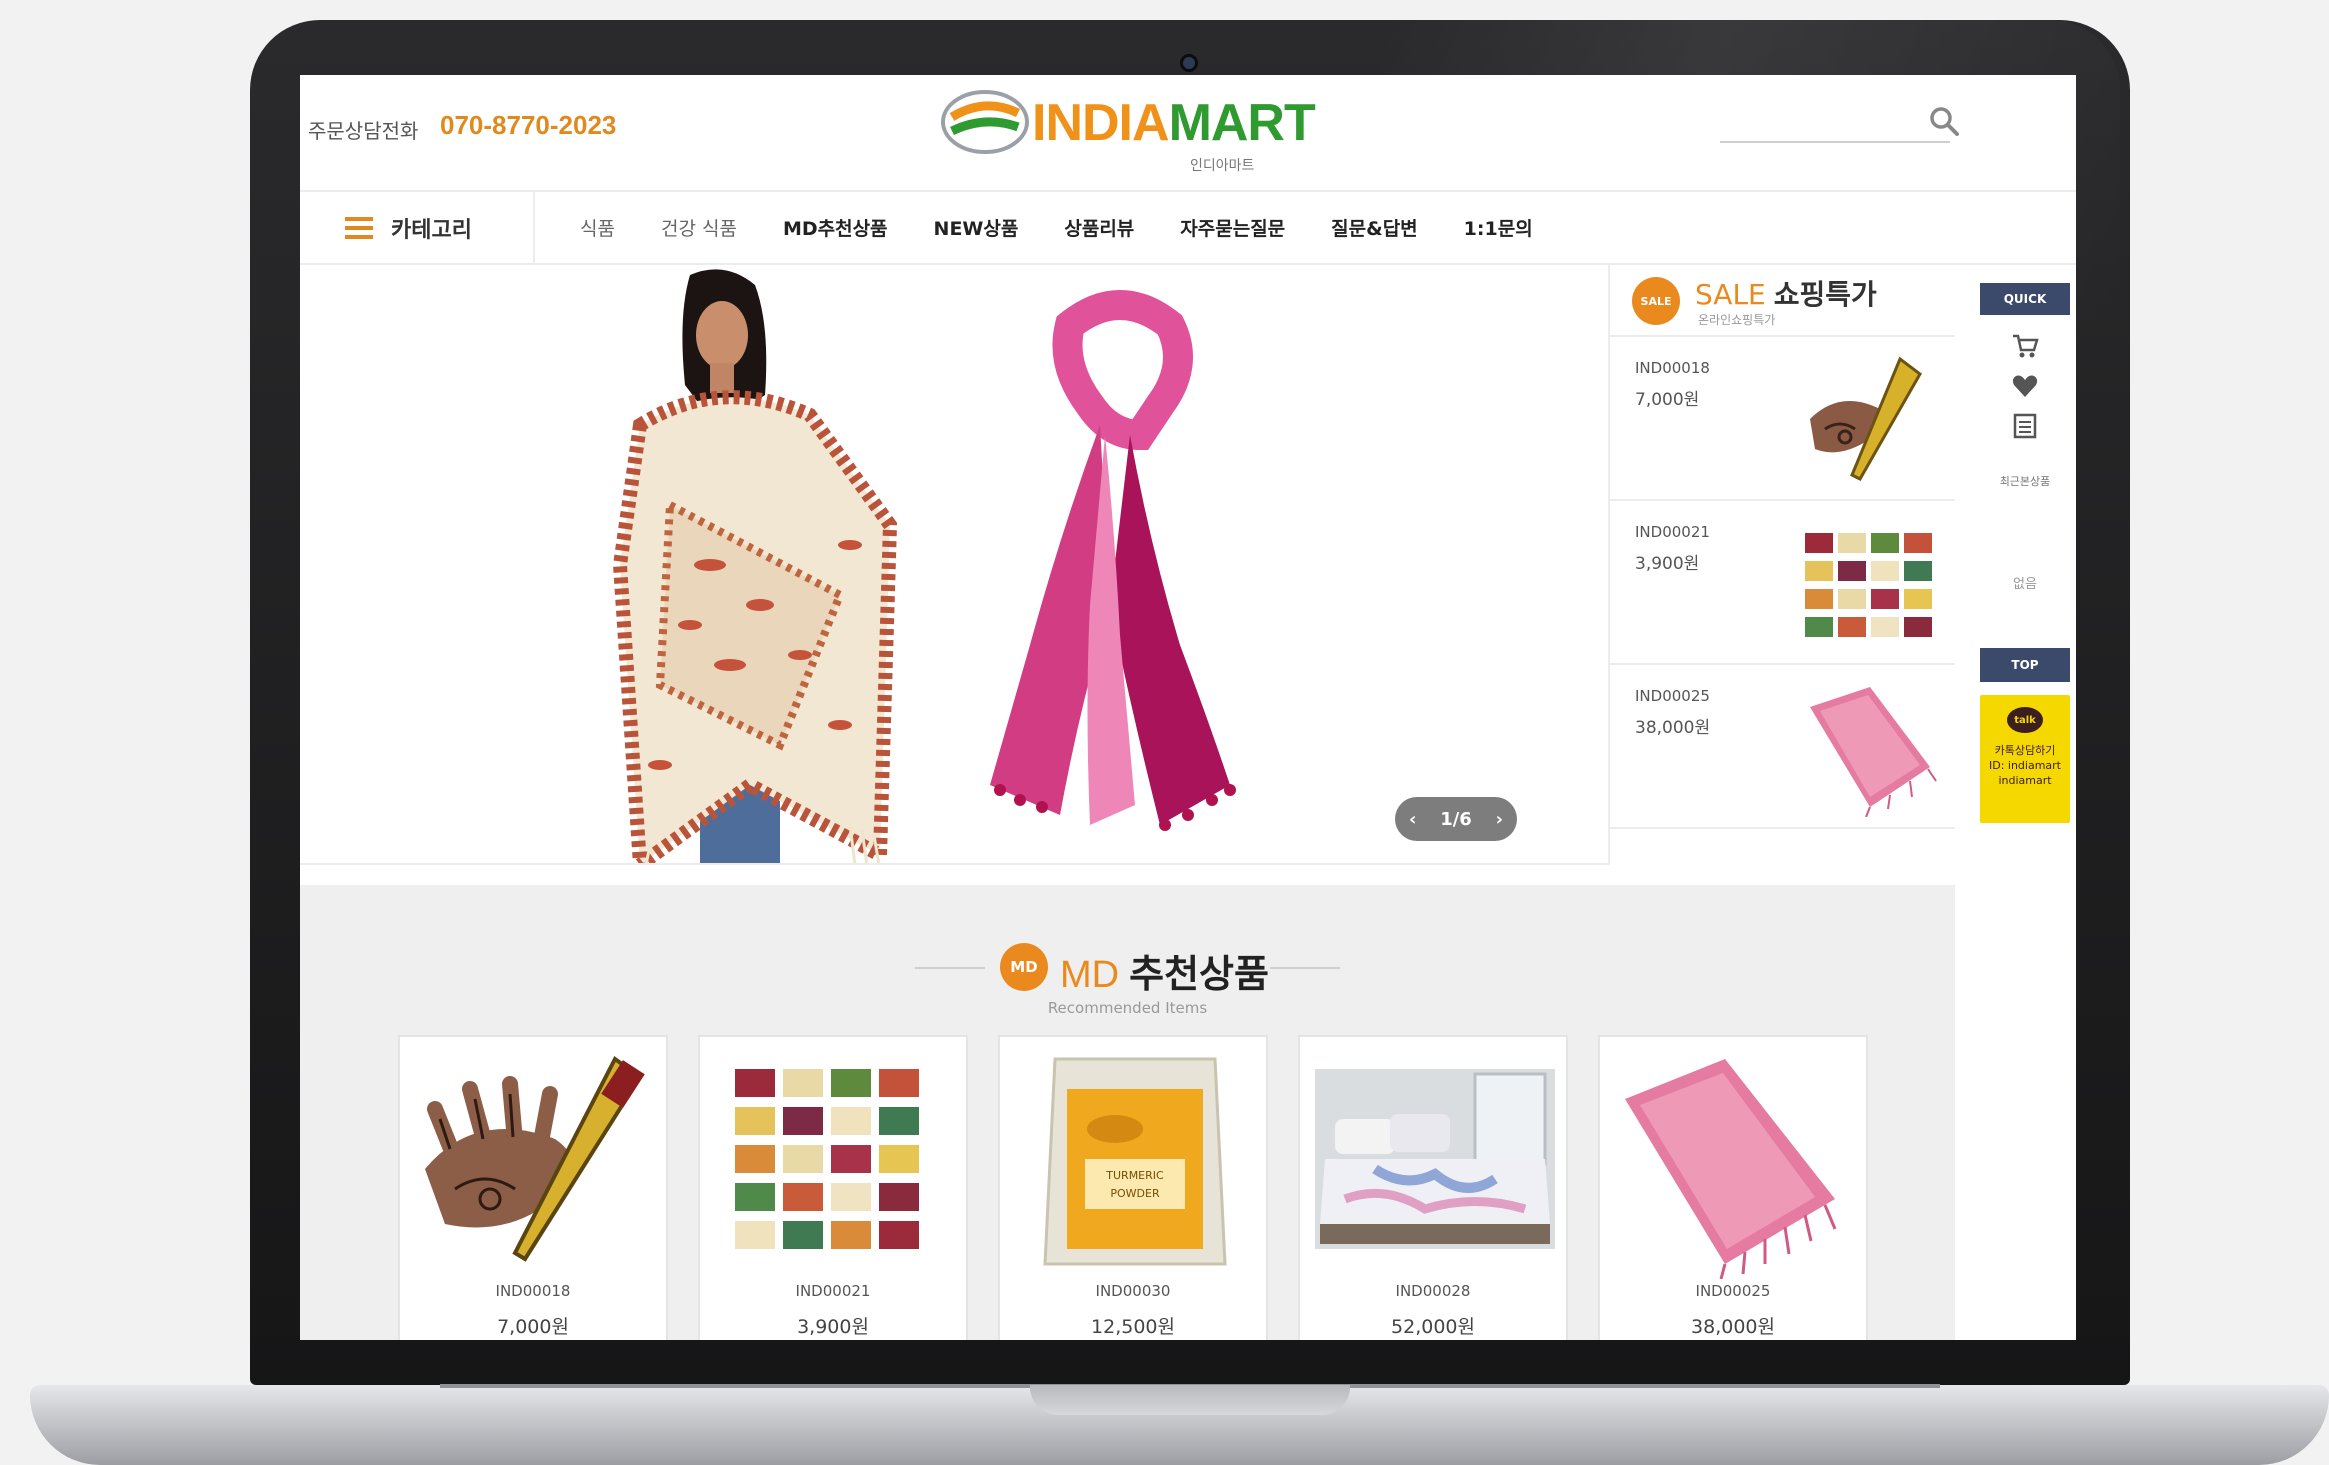 The image size is (2329, 1465). Describe the element at coordinates (2025, 584) in the screenshot. I see `recent-items-empty: 없음` at that location.